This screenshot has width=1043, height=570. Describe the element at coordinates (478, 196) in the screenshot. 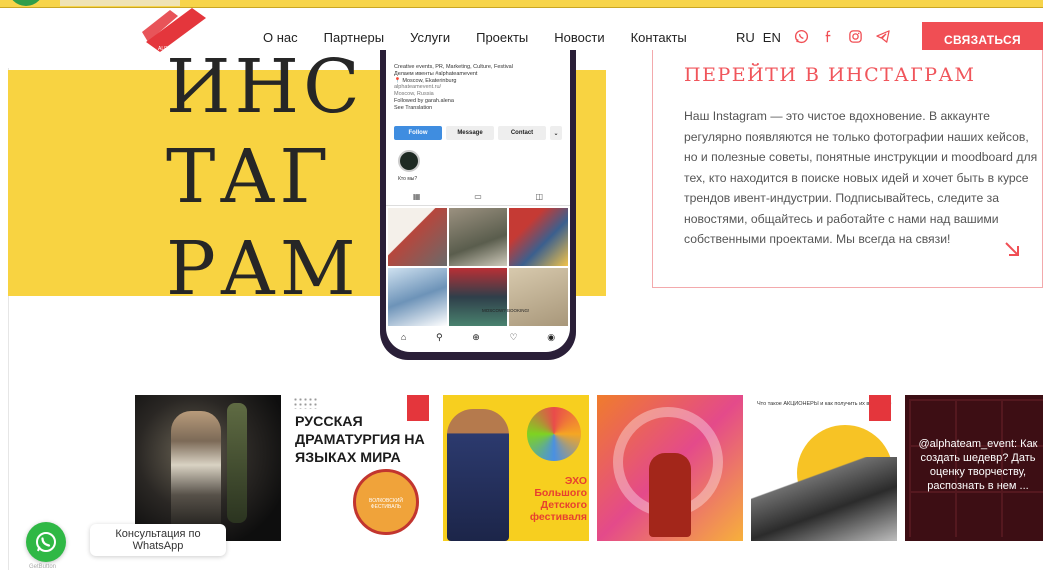

I see `reels-tab-icon: ▭` at that location.